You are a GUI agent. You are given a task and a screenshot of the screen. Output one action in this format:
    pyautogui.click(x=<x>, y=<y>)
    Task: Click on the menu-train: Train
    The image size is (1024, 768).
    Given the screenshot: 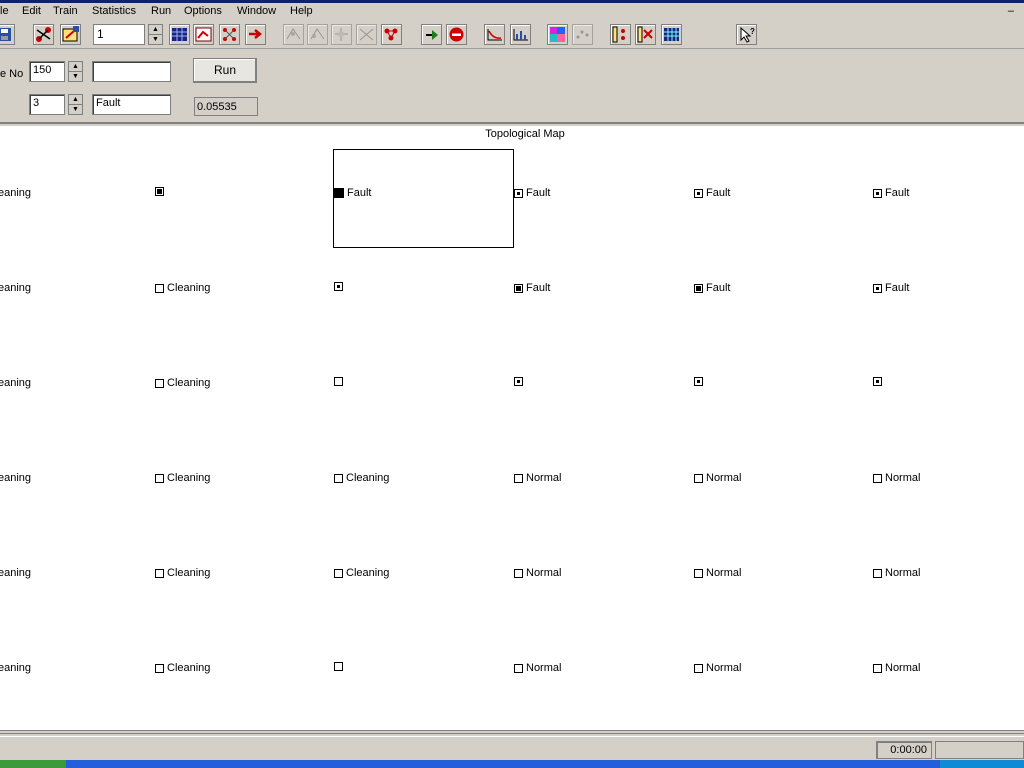 What is the action you would take?
    pyautogui.click(x=65, y=11)
    